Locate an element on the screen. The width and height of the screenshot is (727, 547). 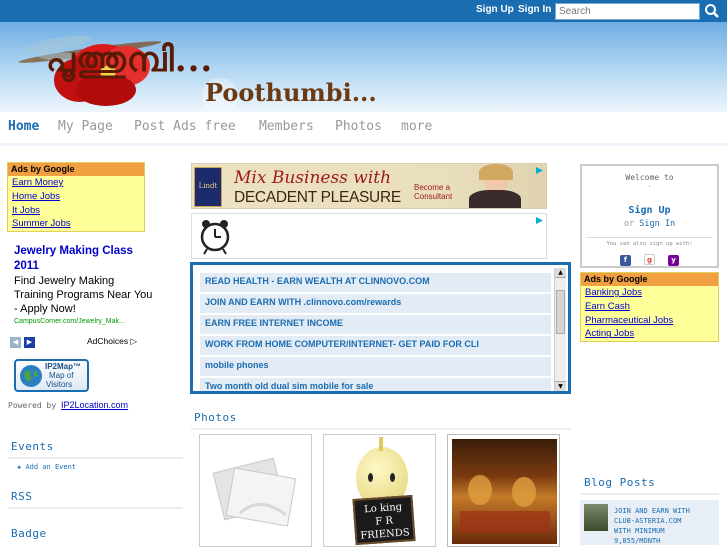
signup-link: Sign Up is located at coordinates (495, 9).